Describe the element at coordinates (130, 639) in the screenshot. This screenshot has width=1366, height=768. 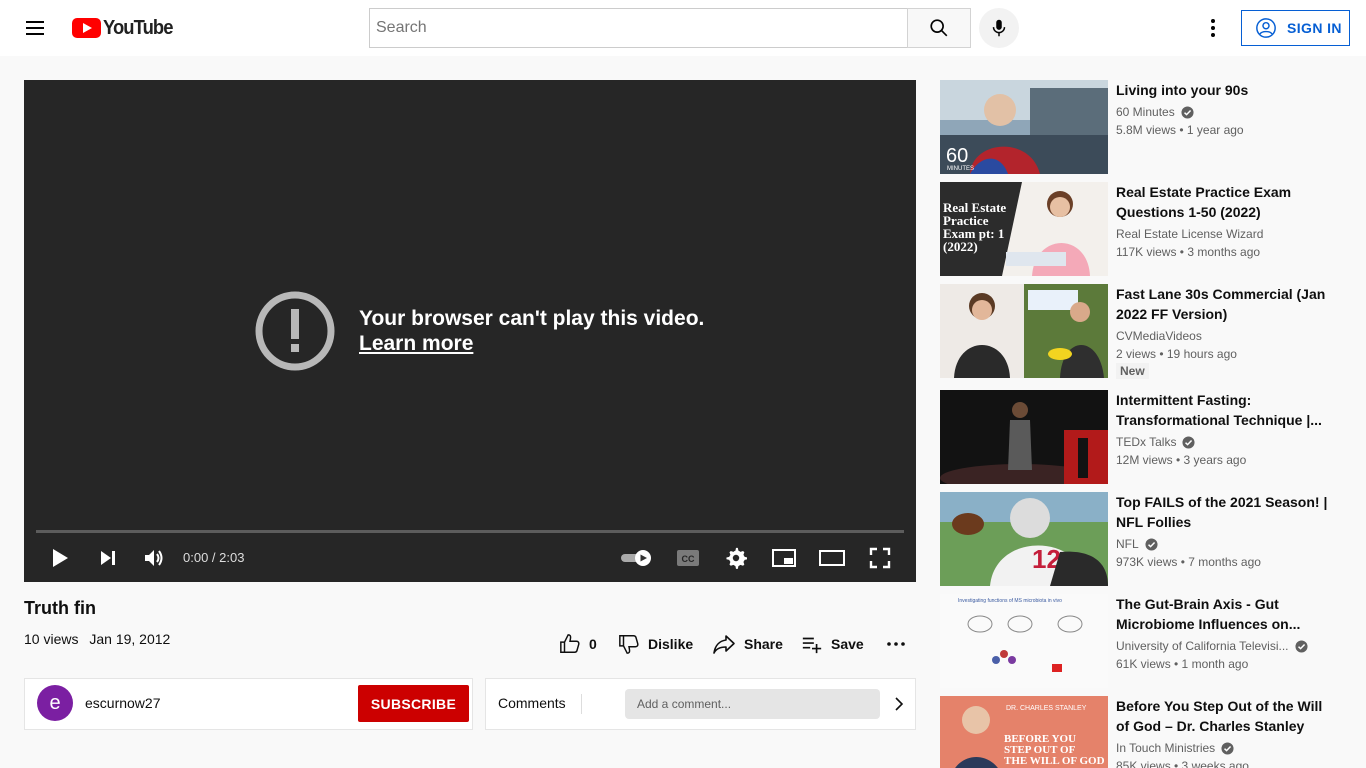
I see `upload-date: Jan 19, 2012` at that location.